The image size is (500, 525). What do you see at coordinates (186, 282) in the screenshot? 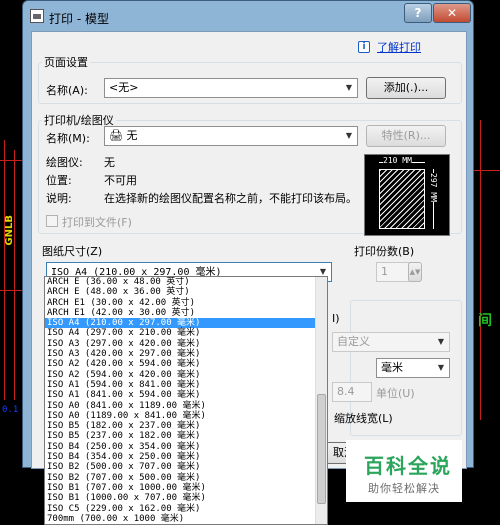
I see `paper-size-option: ARCH E (36.00 x 48.00 英寸)` at bounding box center [186, 282].